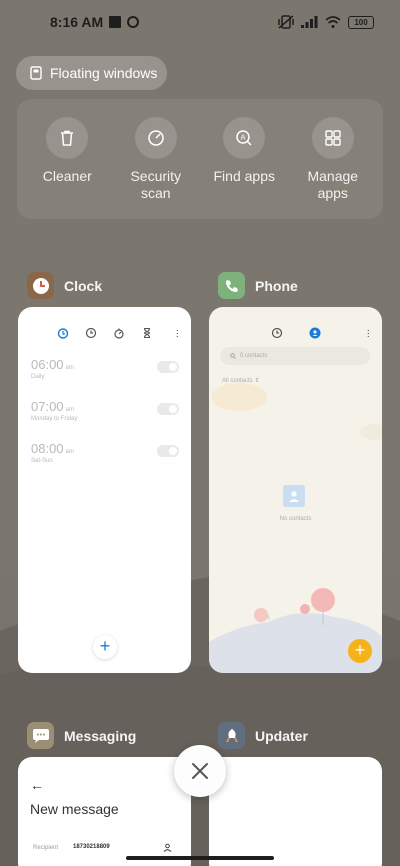 Image resolution: width=400 pixels, height=866 pixels. I want to click on alarm-tab-icon, so click(63, 333).